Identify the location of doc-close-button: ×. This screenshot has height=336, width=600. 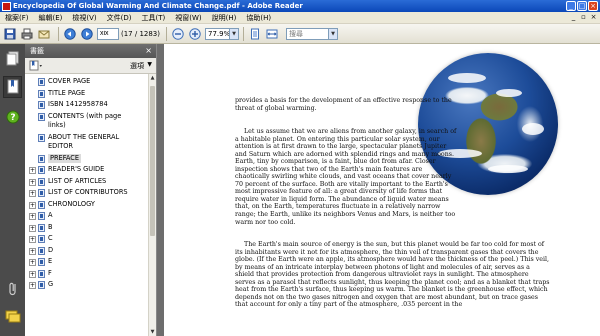
(593, 17).